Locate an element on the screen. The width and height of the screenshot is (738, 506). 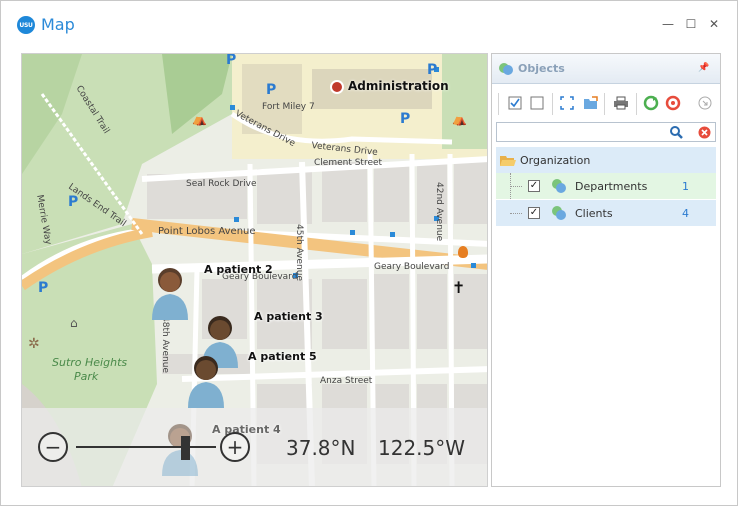
tree-item-count: 4 is located at coordinates (685, 213).